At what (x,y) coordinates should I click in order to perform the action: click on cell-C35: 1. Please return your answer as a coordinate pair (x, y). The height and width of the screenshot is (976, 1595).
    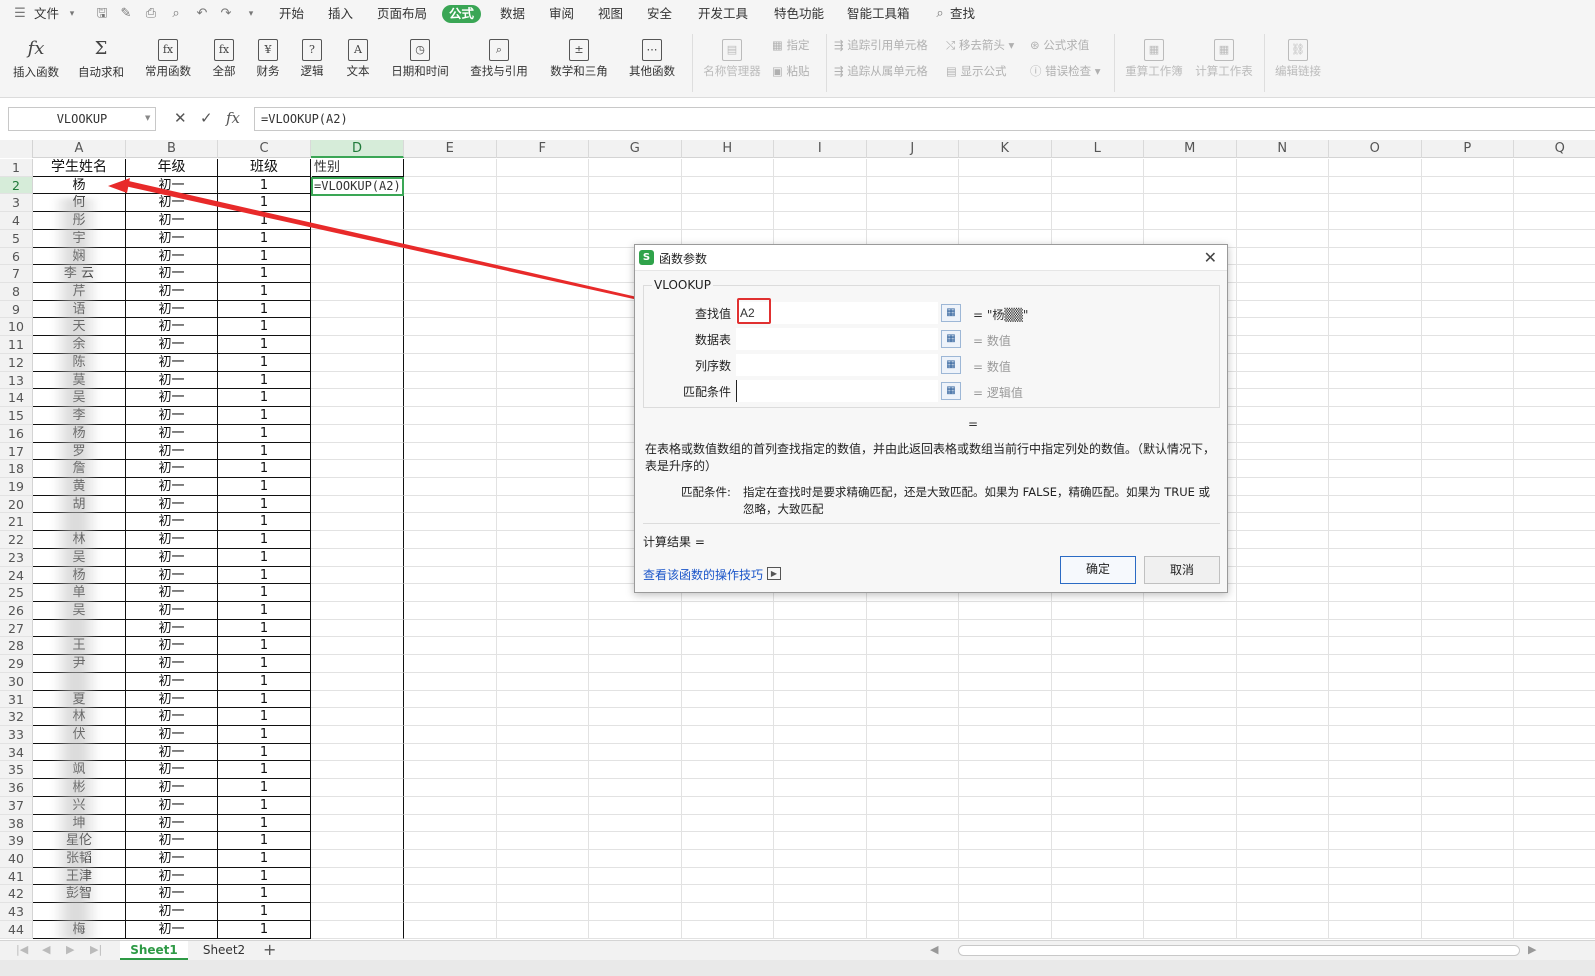
    Looking at the image, I should click on (264, 770).